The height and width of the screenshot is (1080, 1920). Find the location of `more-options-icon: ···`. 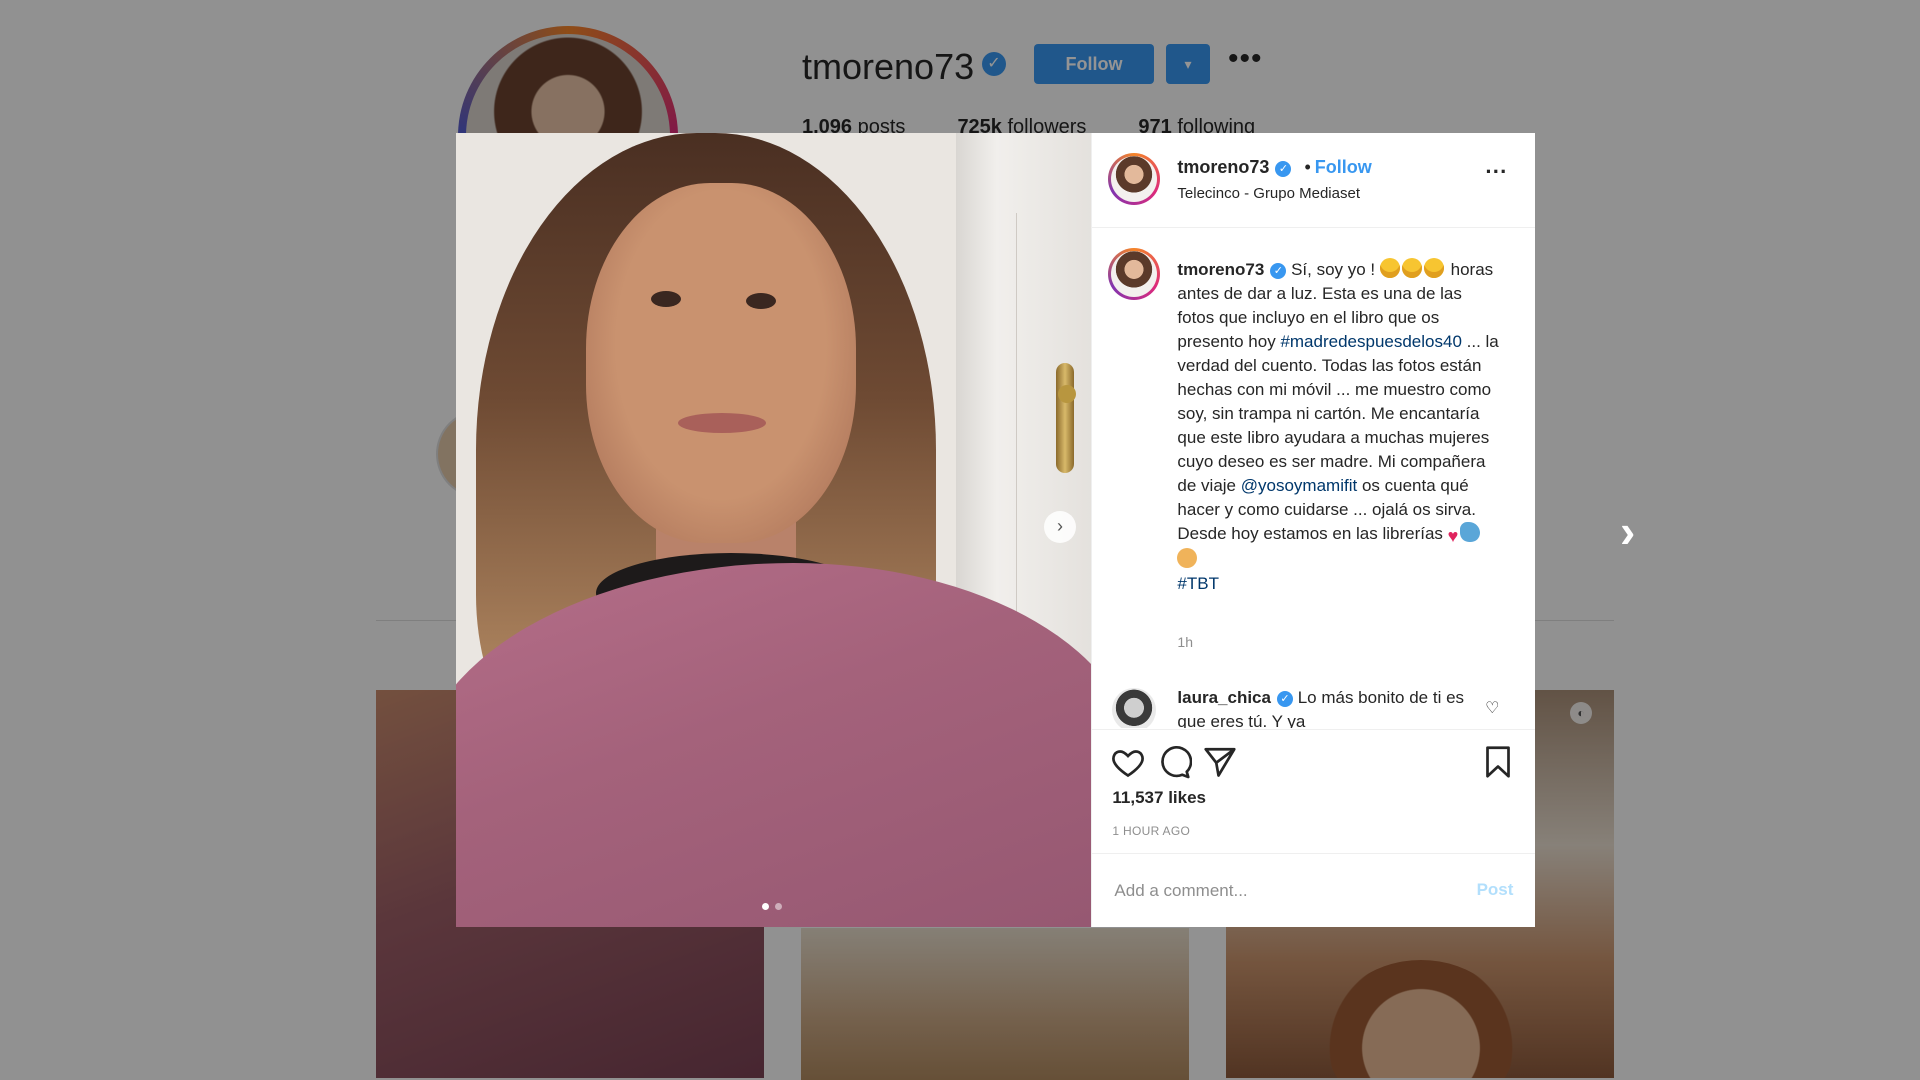

more-options-icon: ··· is located at coordinates (1496, 172).